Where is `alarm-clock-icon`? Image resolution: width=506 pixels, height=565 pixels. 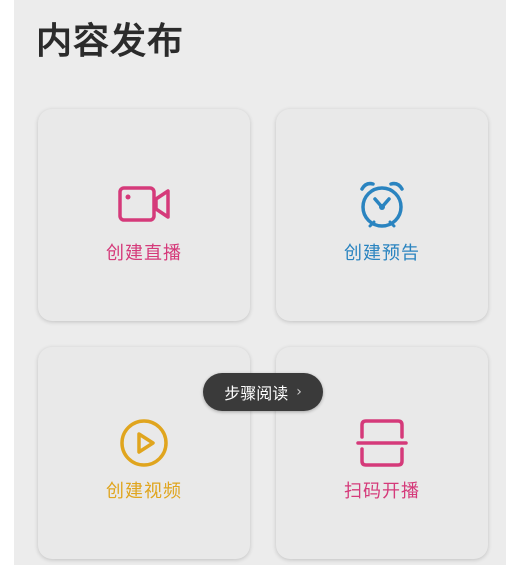 alarm-clock-icon is located at coordinates (382, 205).